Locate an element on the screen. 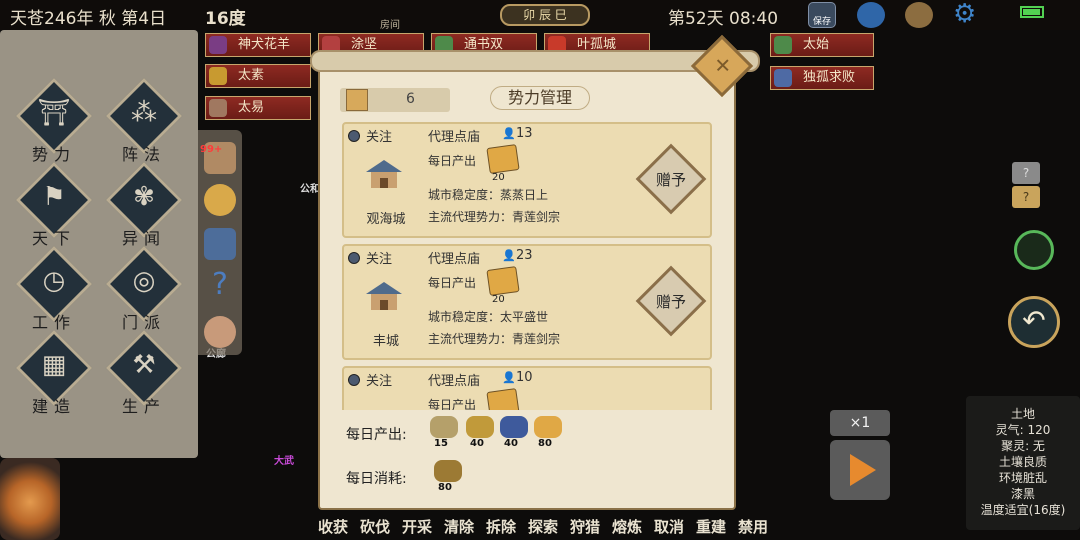  production-label: 每日产出: is located at coordinates (376, 435).